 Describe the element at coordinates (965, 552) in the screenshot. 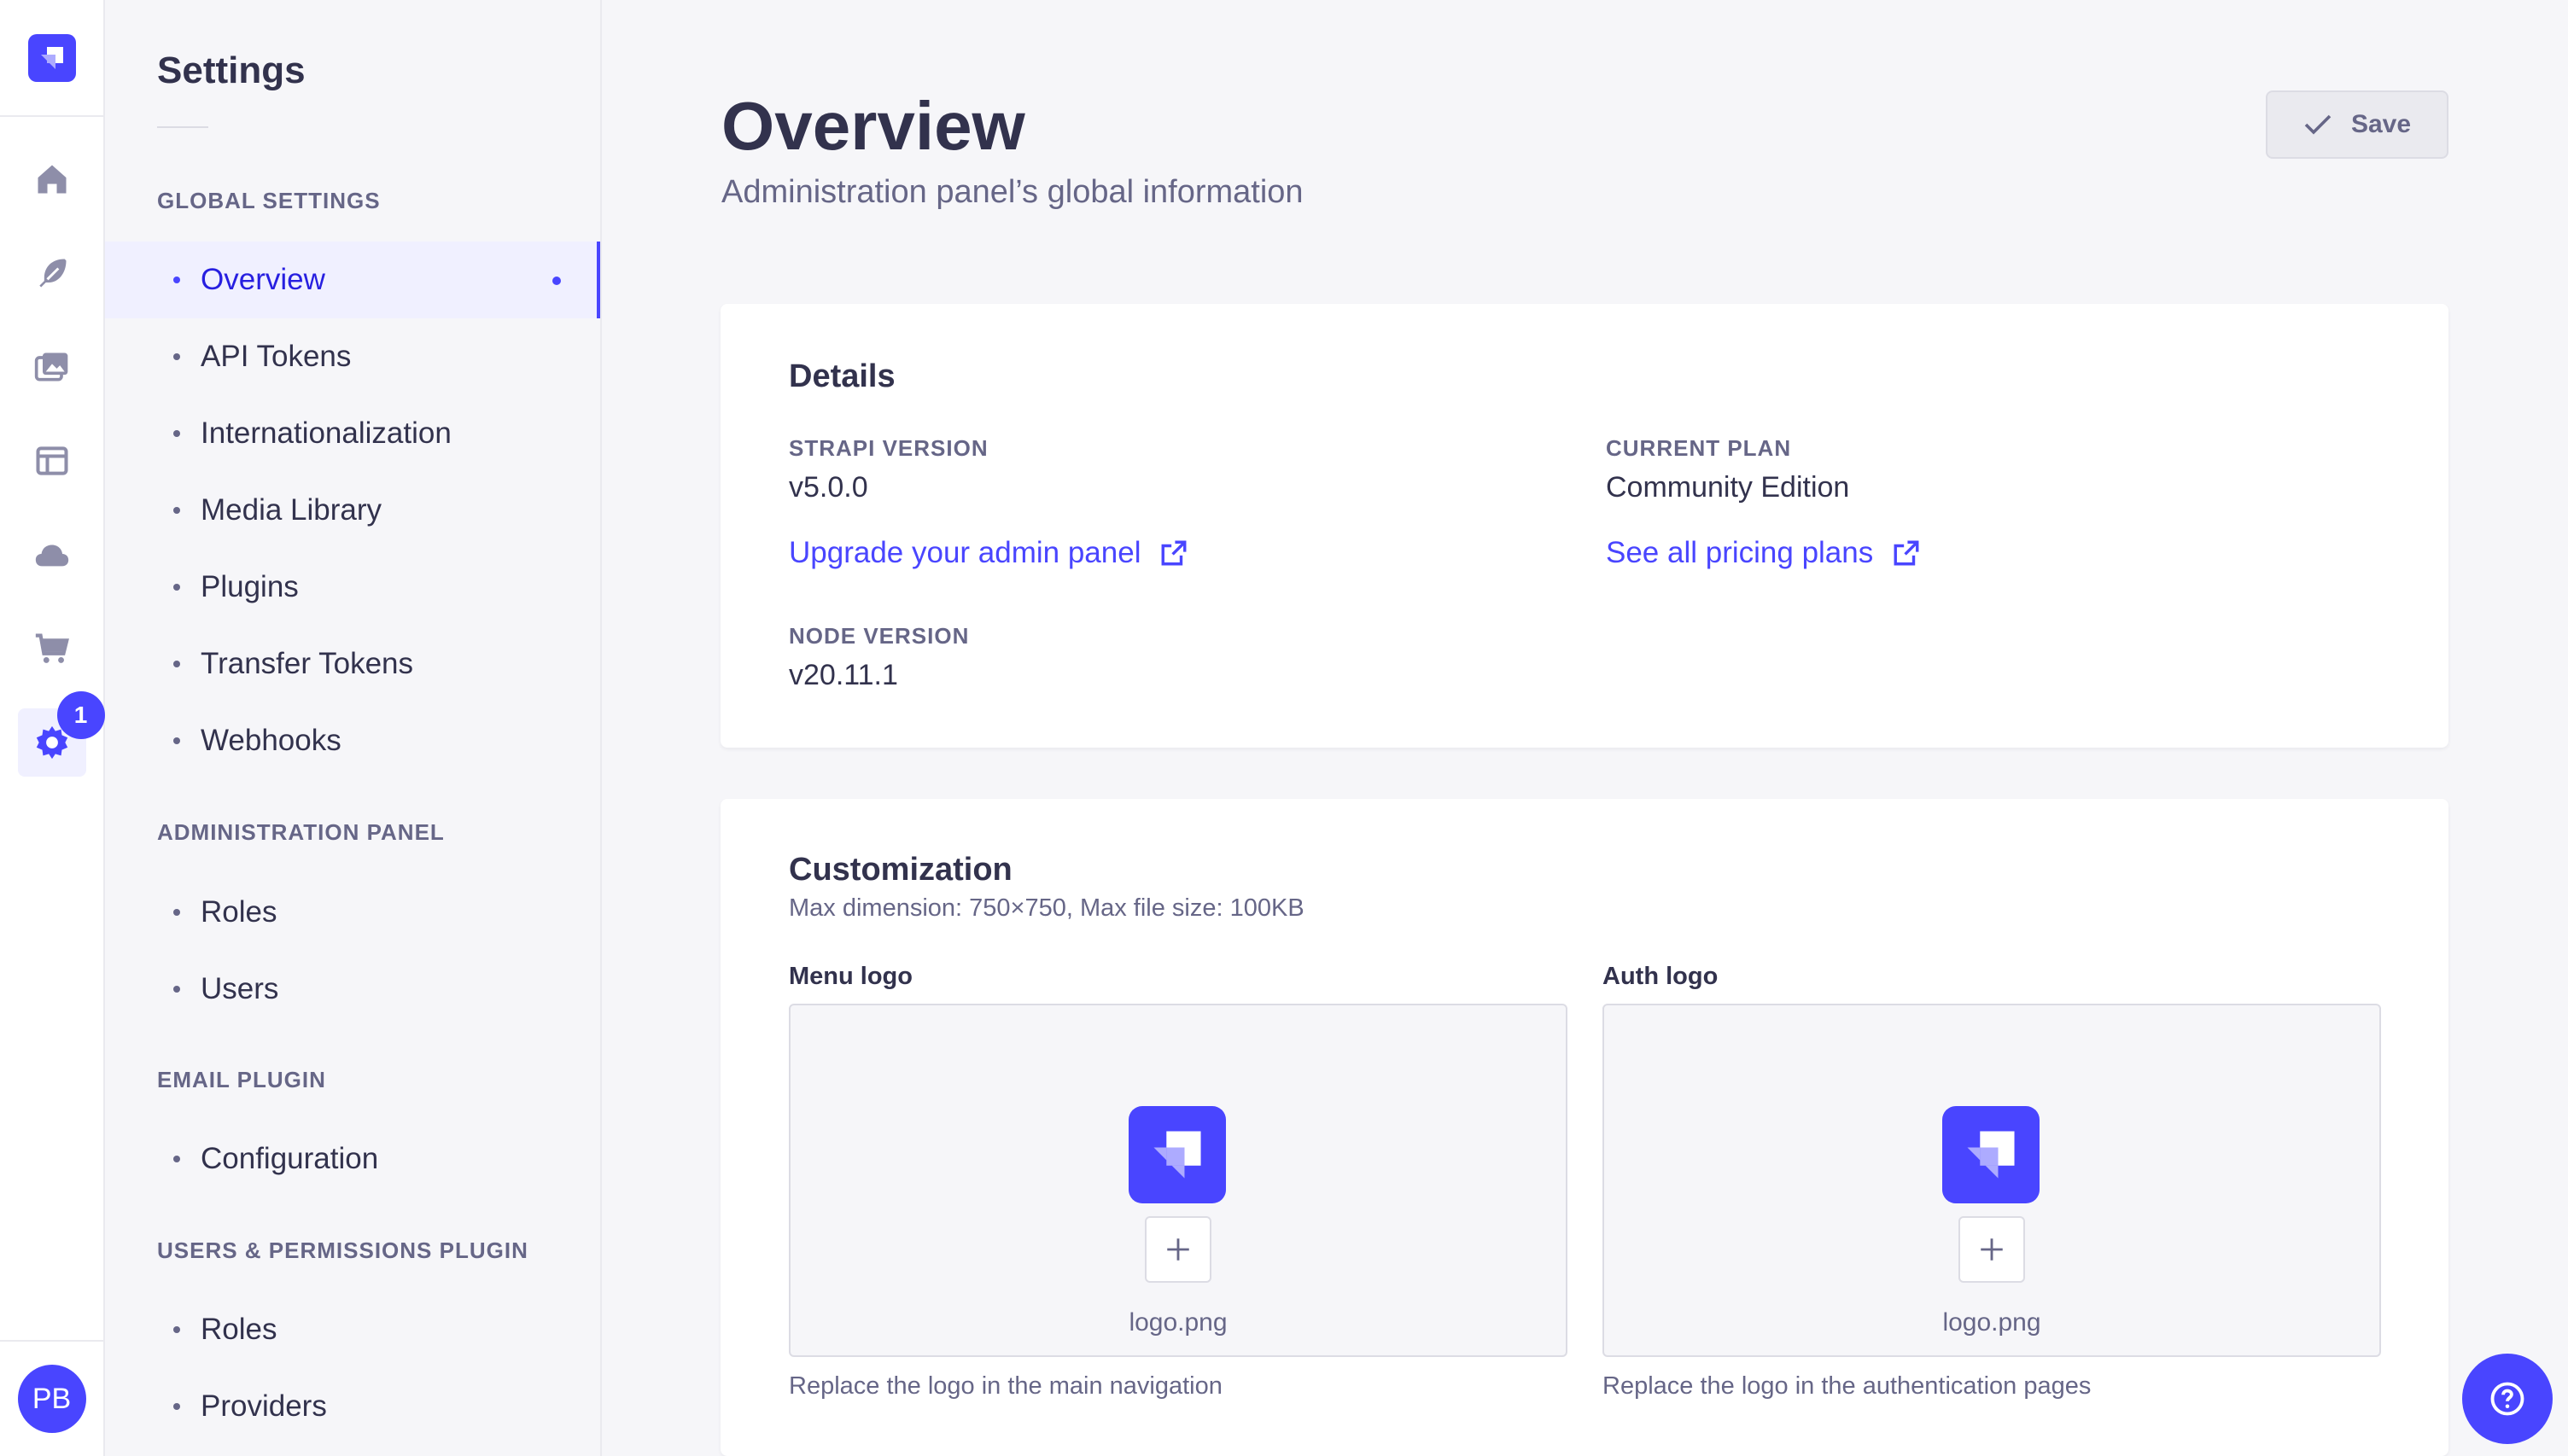

I see `upgrade-link-label: Upgrade your admin panel` at that location.